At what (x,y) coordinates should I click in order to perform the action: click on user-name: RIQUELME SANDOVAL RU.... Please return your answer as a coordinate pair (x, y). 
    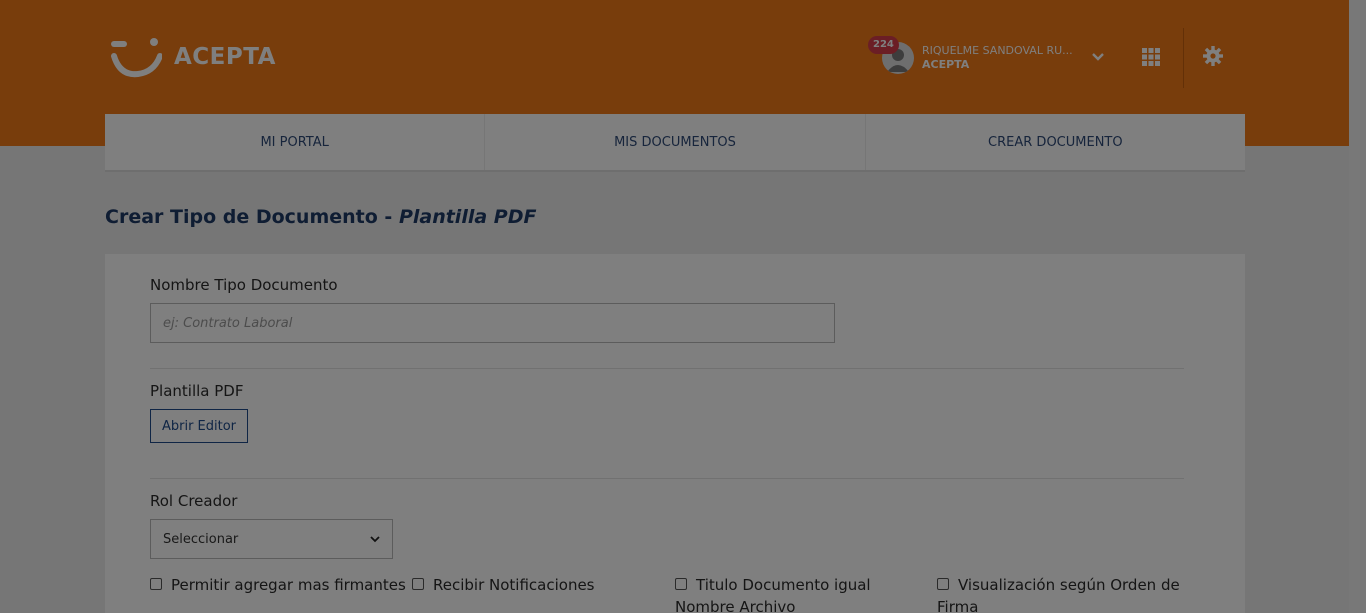
    Looking at the image, I should click on (997, 50).